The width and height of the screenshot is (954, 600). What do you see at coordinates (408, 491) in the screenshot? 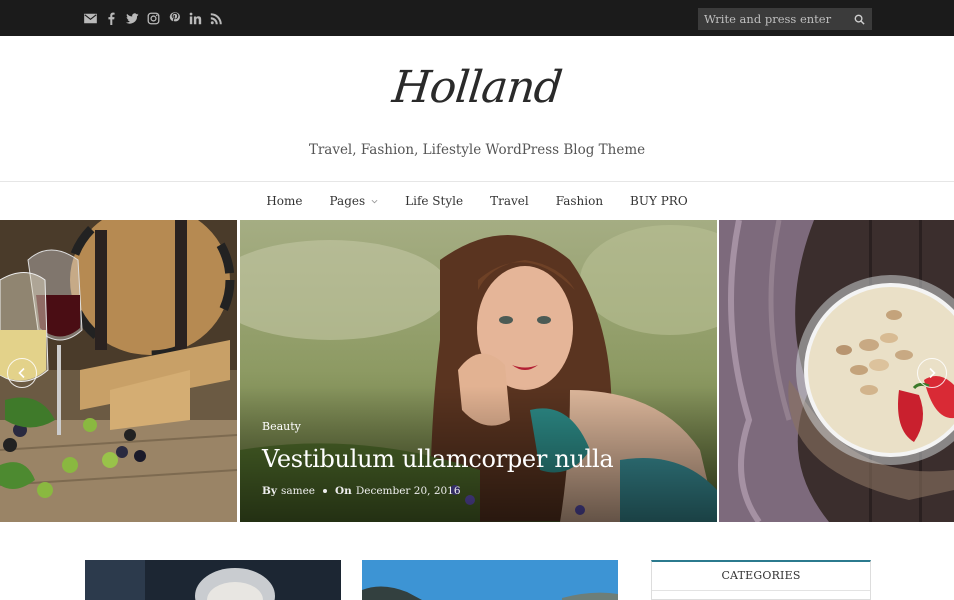
I see `slide-date: December 20, 2016` at bounding box center [408, 491].